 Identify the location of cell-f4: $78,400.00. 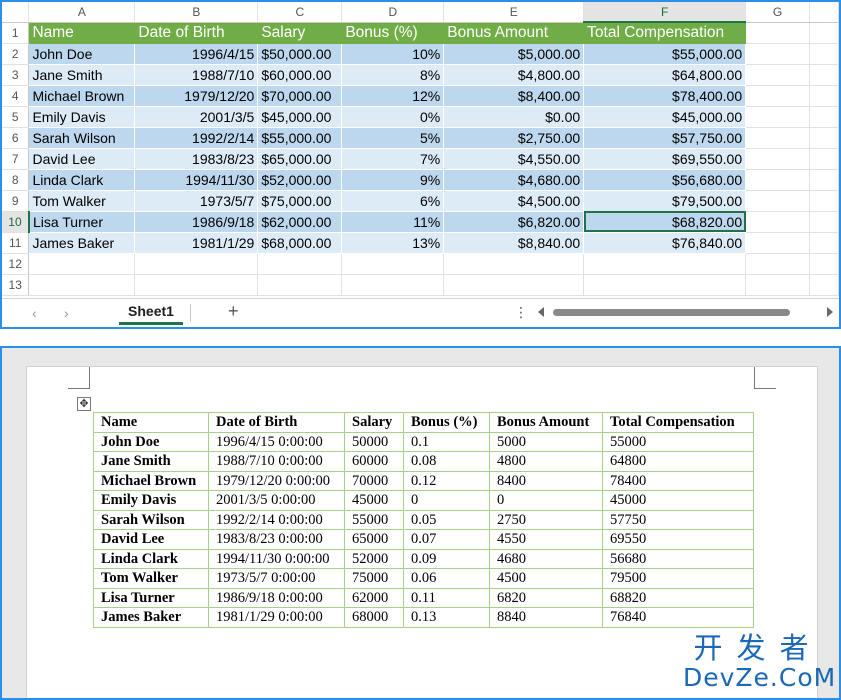
(664, 95).